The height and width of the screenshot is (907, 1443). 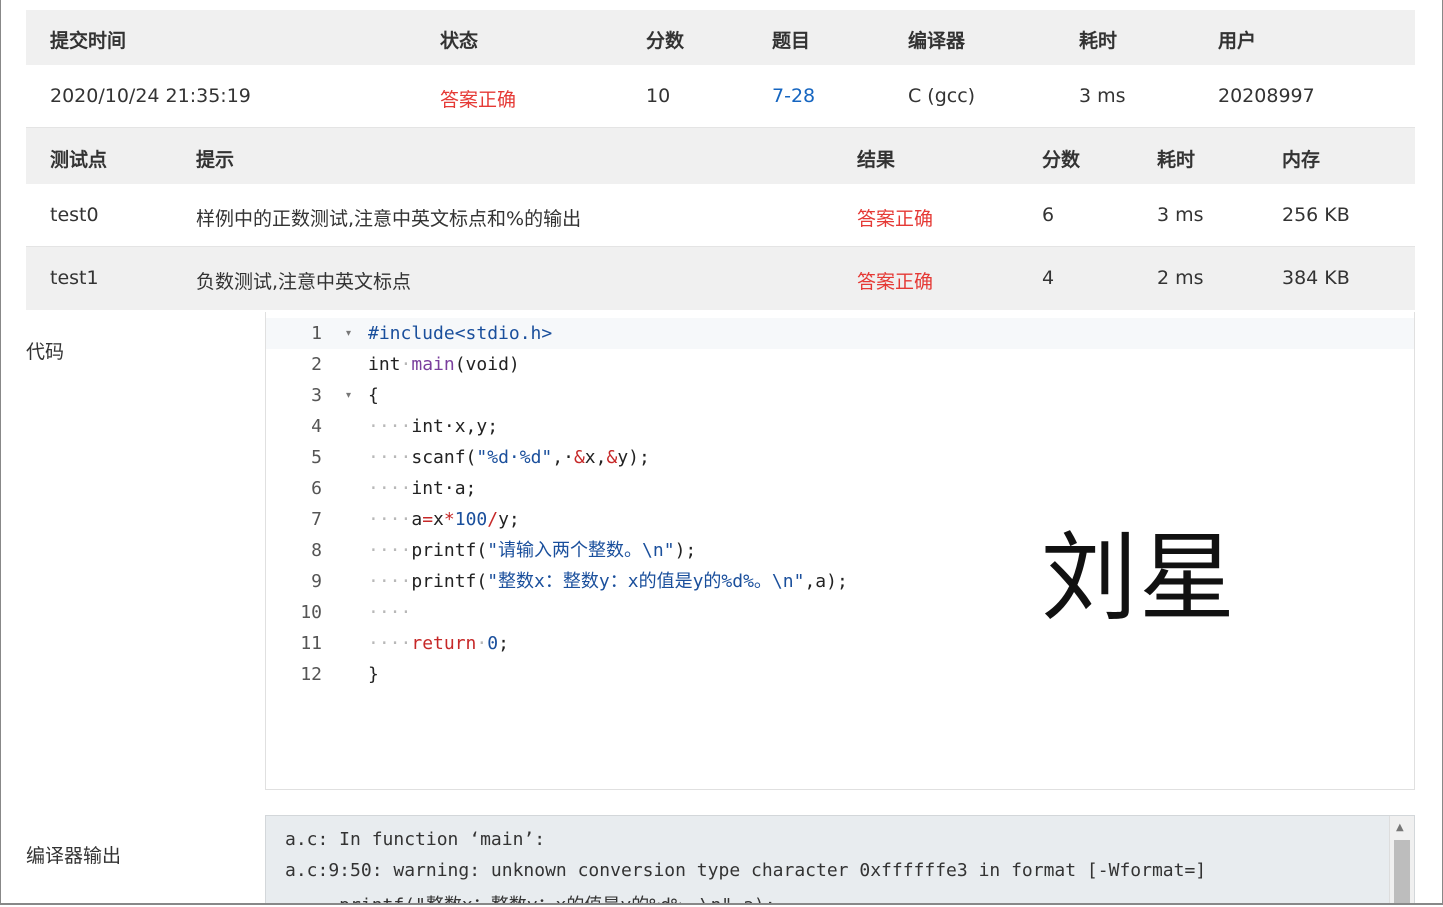 I want to click on line-number: 11, so click(x=311, y=643).